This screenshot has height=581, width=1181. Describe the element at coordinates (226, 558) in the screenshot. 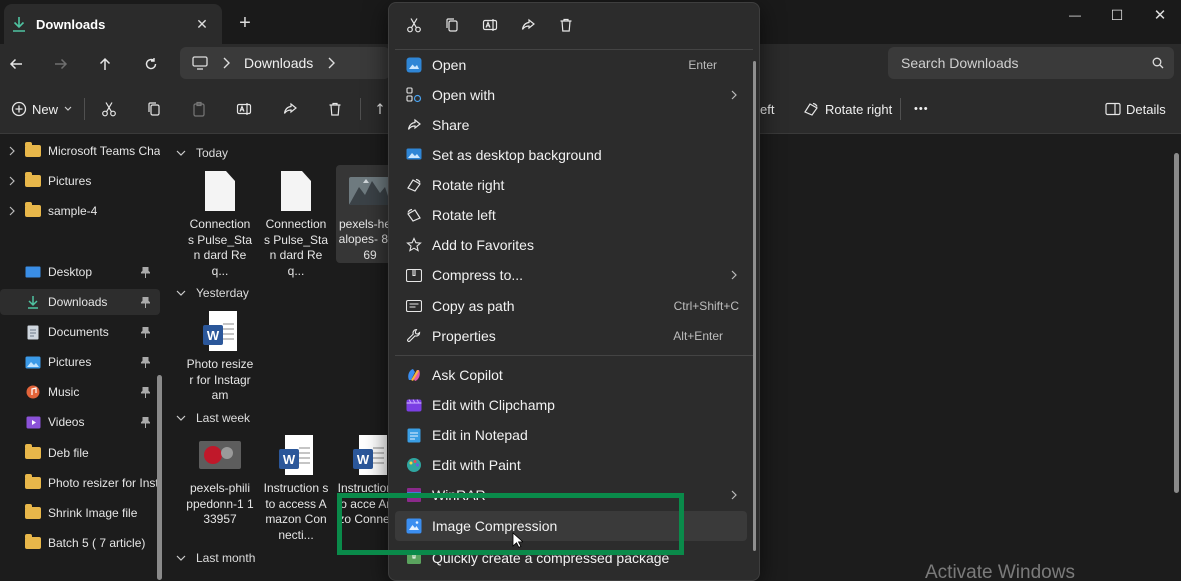

I see `group-header-label: Last month` at that location.